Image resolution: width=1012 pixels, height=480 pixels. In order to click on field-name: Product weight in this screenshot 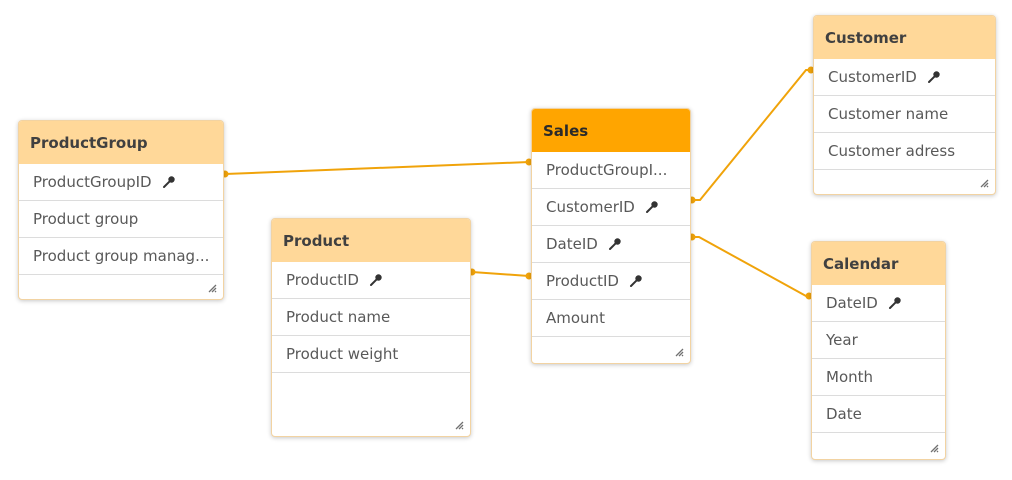, I will do `click(342, 354)`.